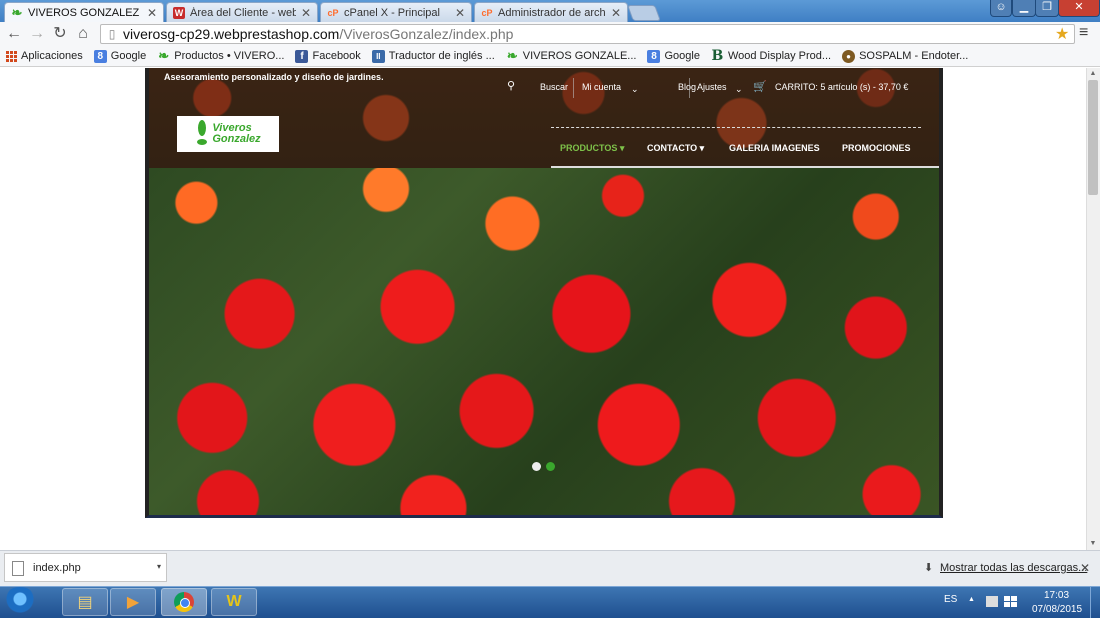  Describe the element at coordinates (14, 34) in the screenshot. I see `back-arrow-icon: ←` at that location.